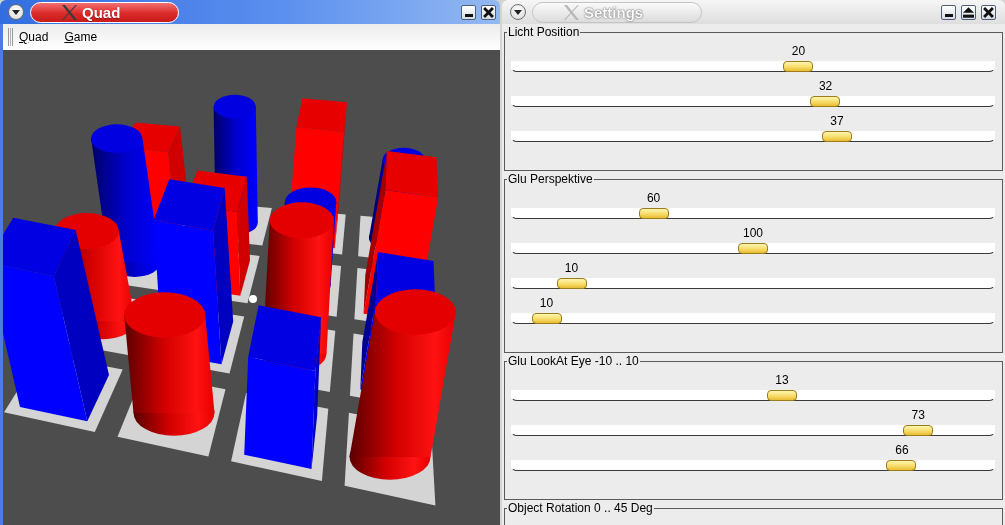 The height and width of the screenshot is (525, 1005). What do you see at coordinates (253, 299) in the screenshot?
I see `dot-icon` at bounding box center [253, 299].